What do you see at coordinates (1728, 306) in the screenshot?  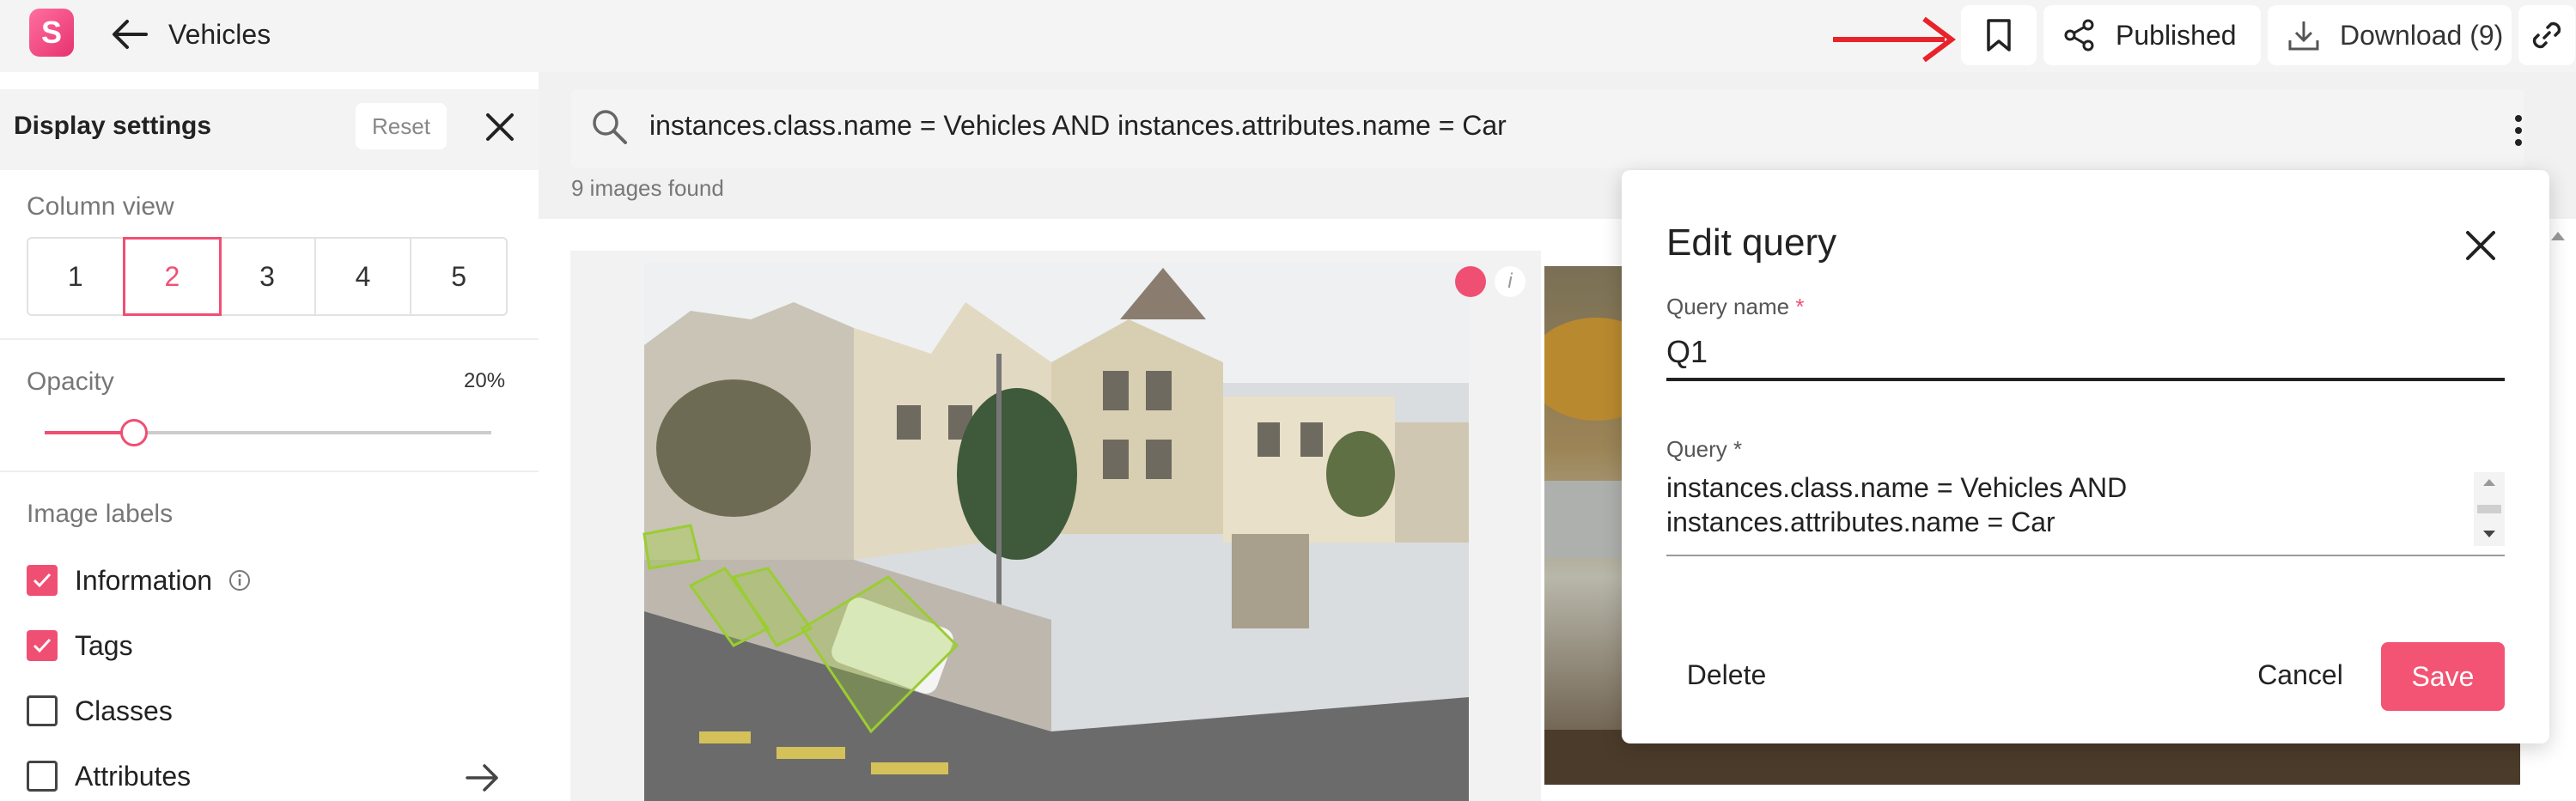 I see `query-name-label-text: Query name` at bounding box center [1728, 306].